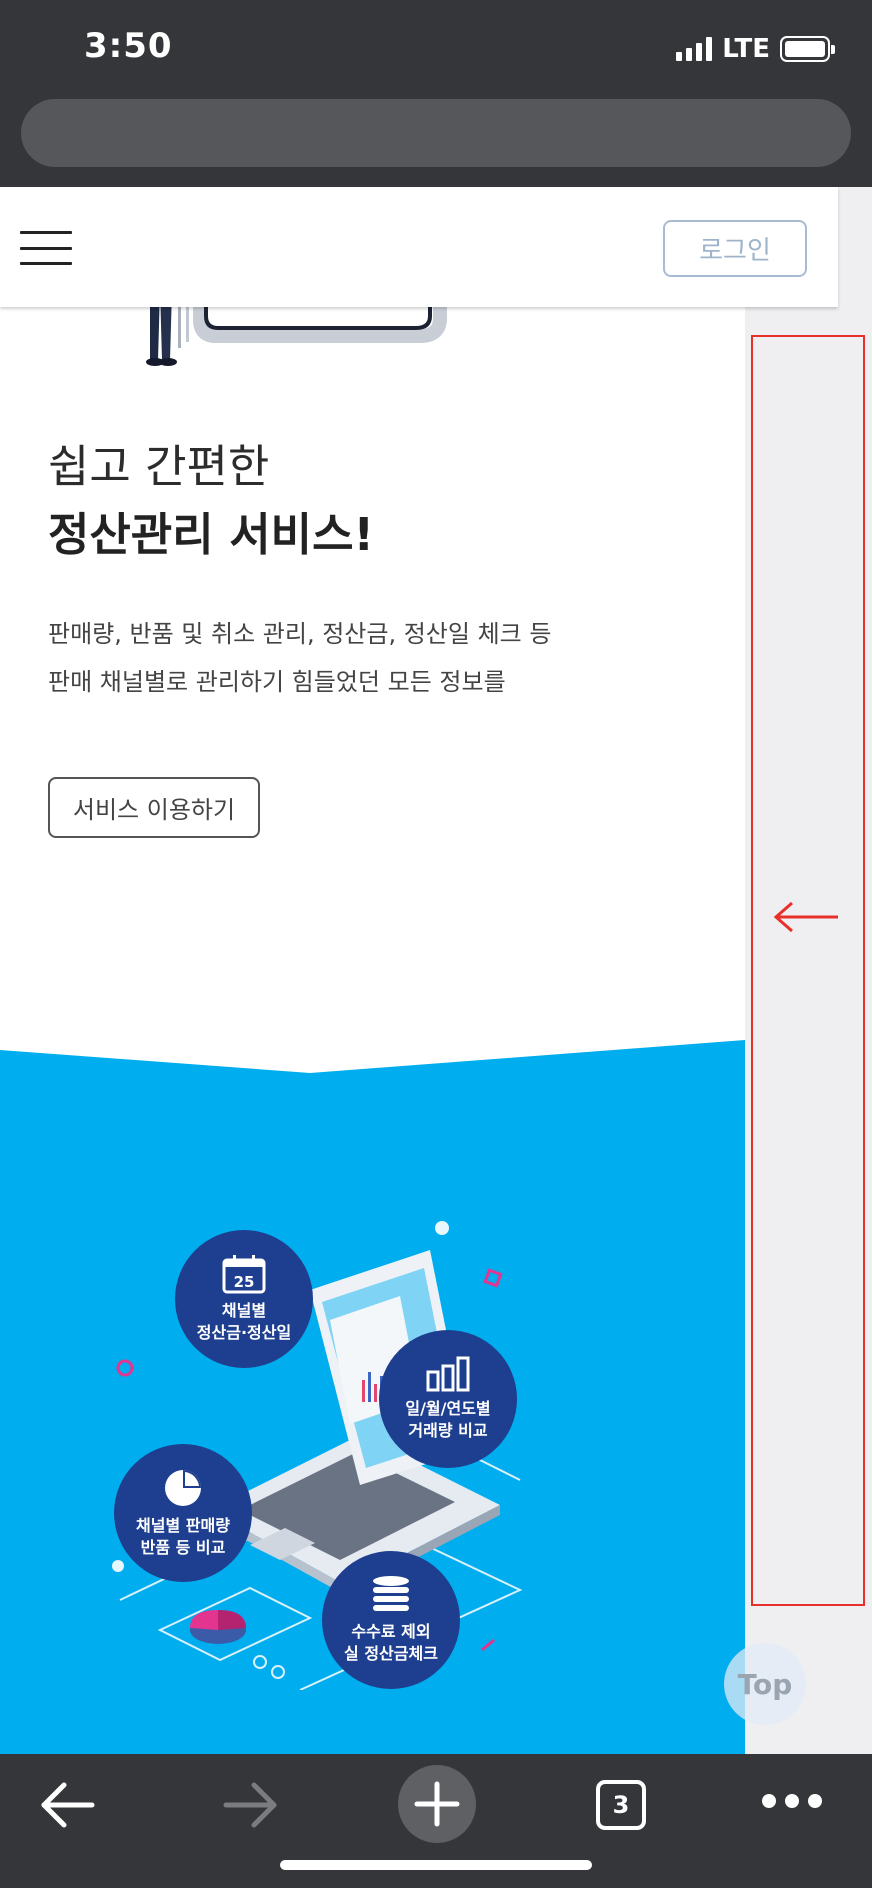 The image size is (872, 1888). Describe the element at coordinates (448, 1408) in the screenshot. I see `feature-line: 일/월/연도별` at that location.